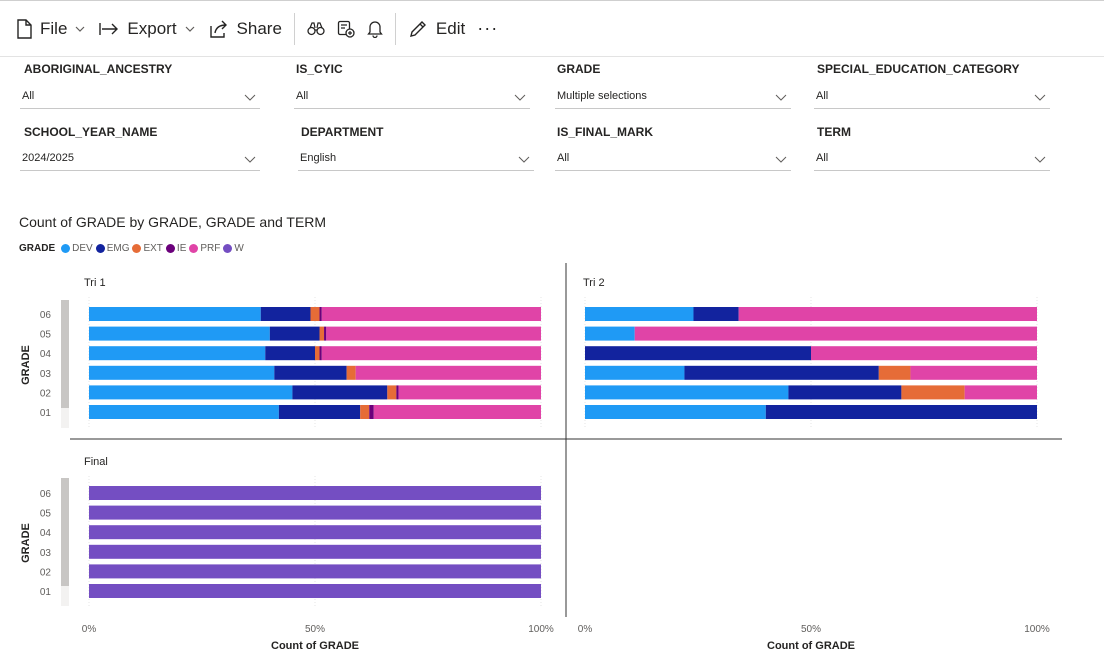 The image size is (1104, 657). I want to click on panel-title-final: Final, so click(96, 462).